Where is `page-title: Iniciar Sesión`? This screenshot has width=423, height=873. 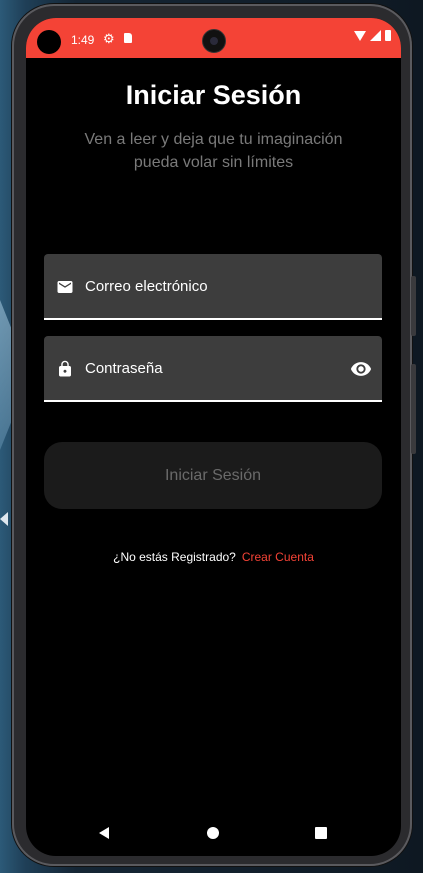
page-title: Iniciar Sesión is located at coordinates (213, 95).